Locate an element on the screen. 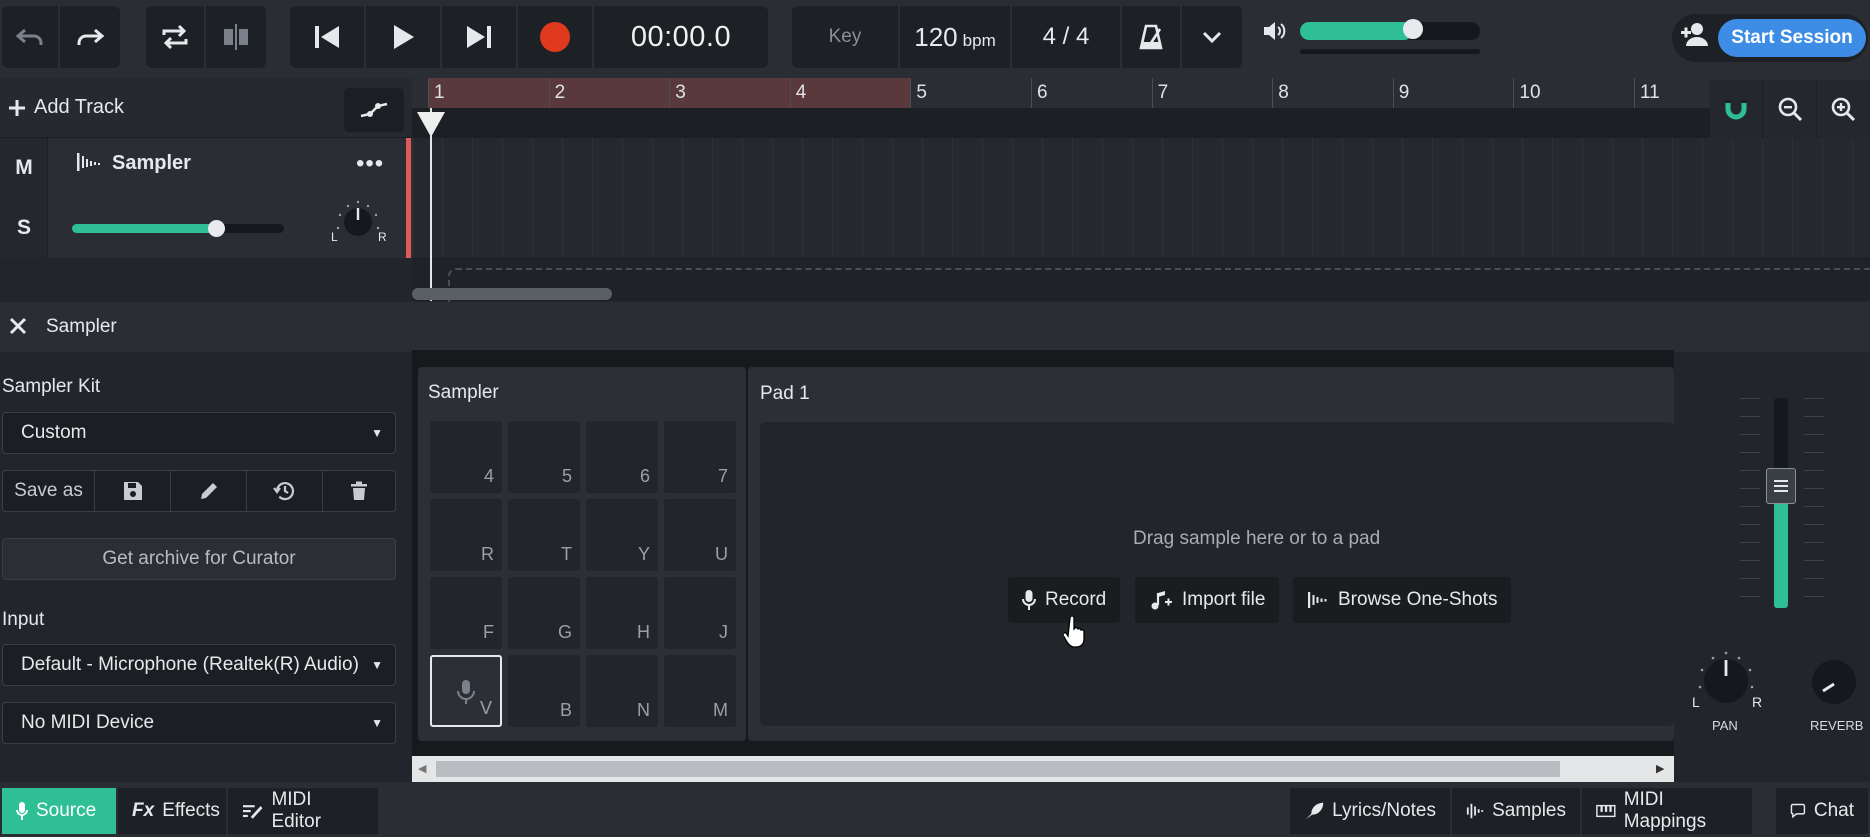  zoom-in-icon is located at coordinates (1844, 109).